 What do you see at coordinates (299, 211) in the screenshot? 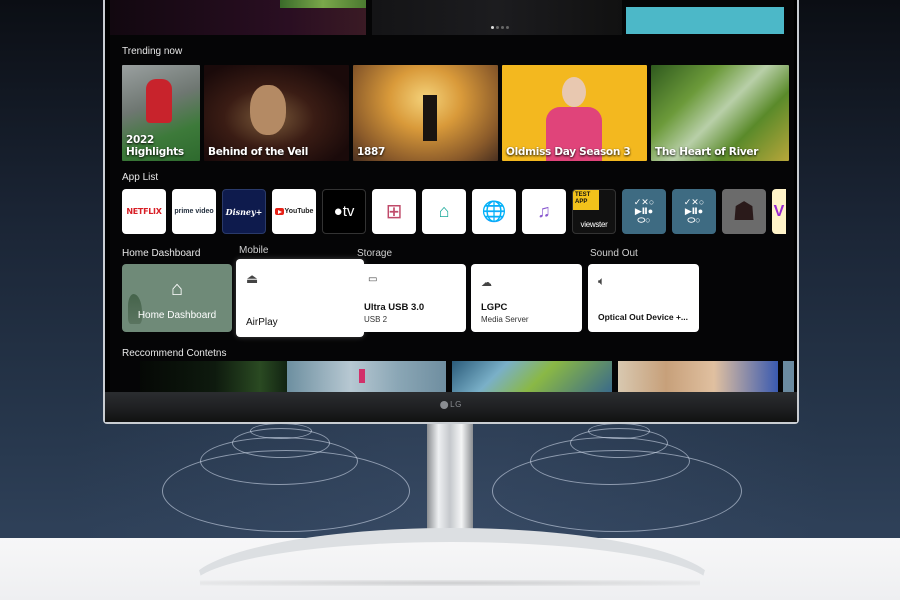
I see `youtube-label: YouTube` at bounding box center [299, 211].